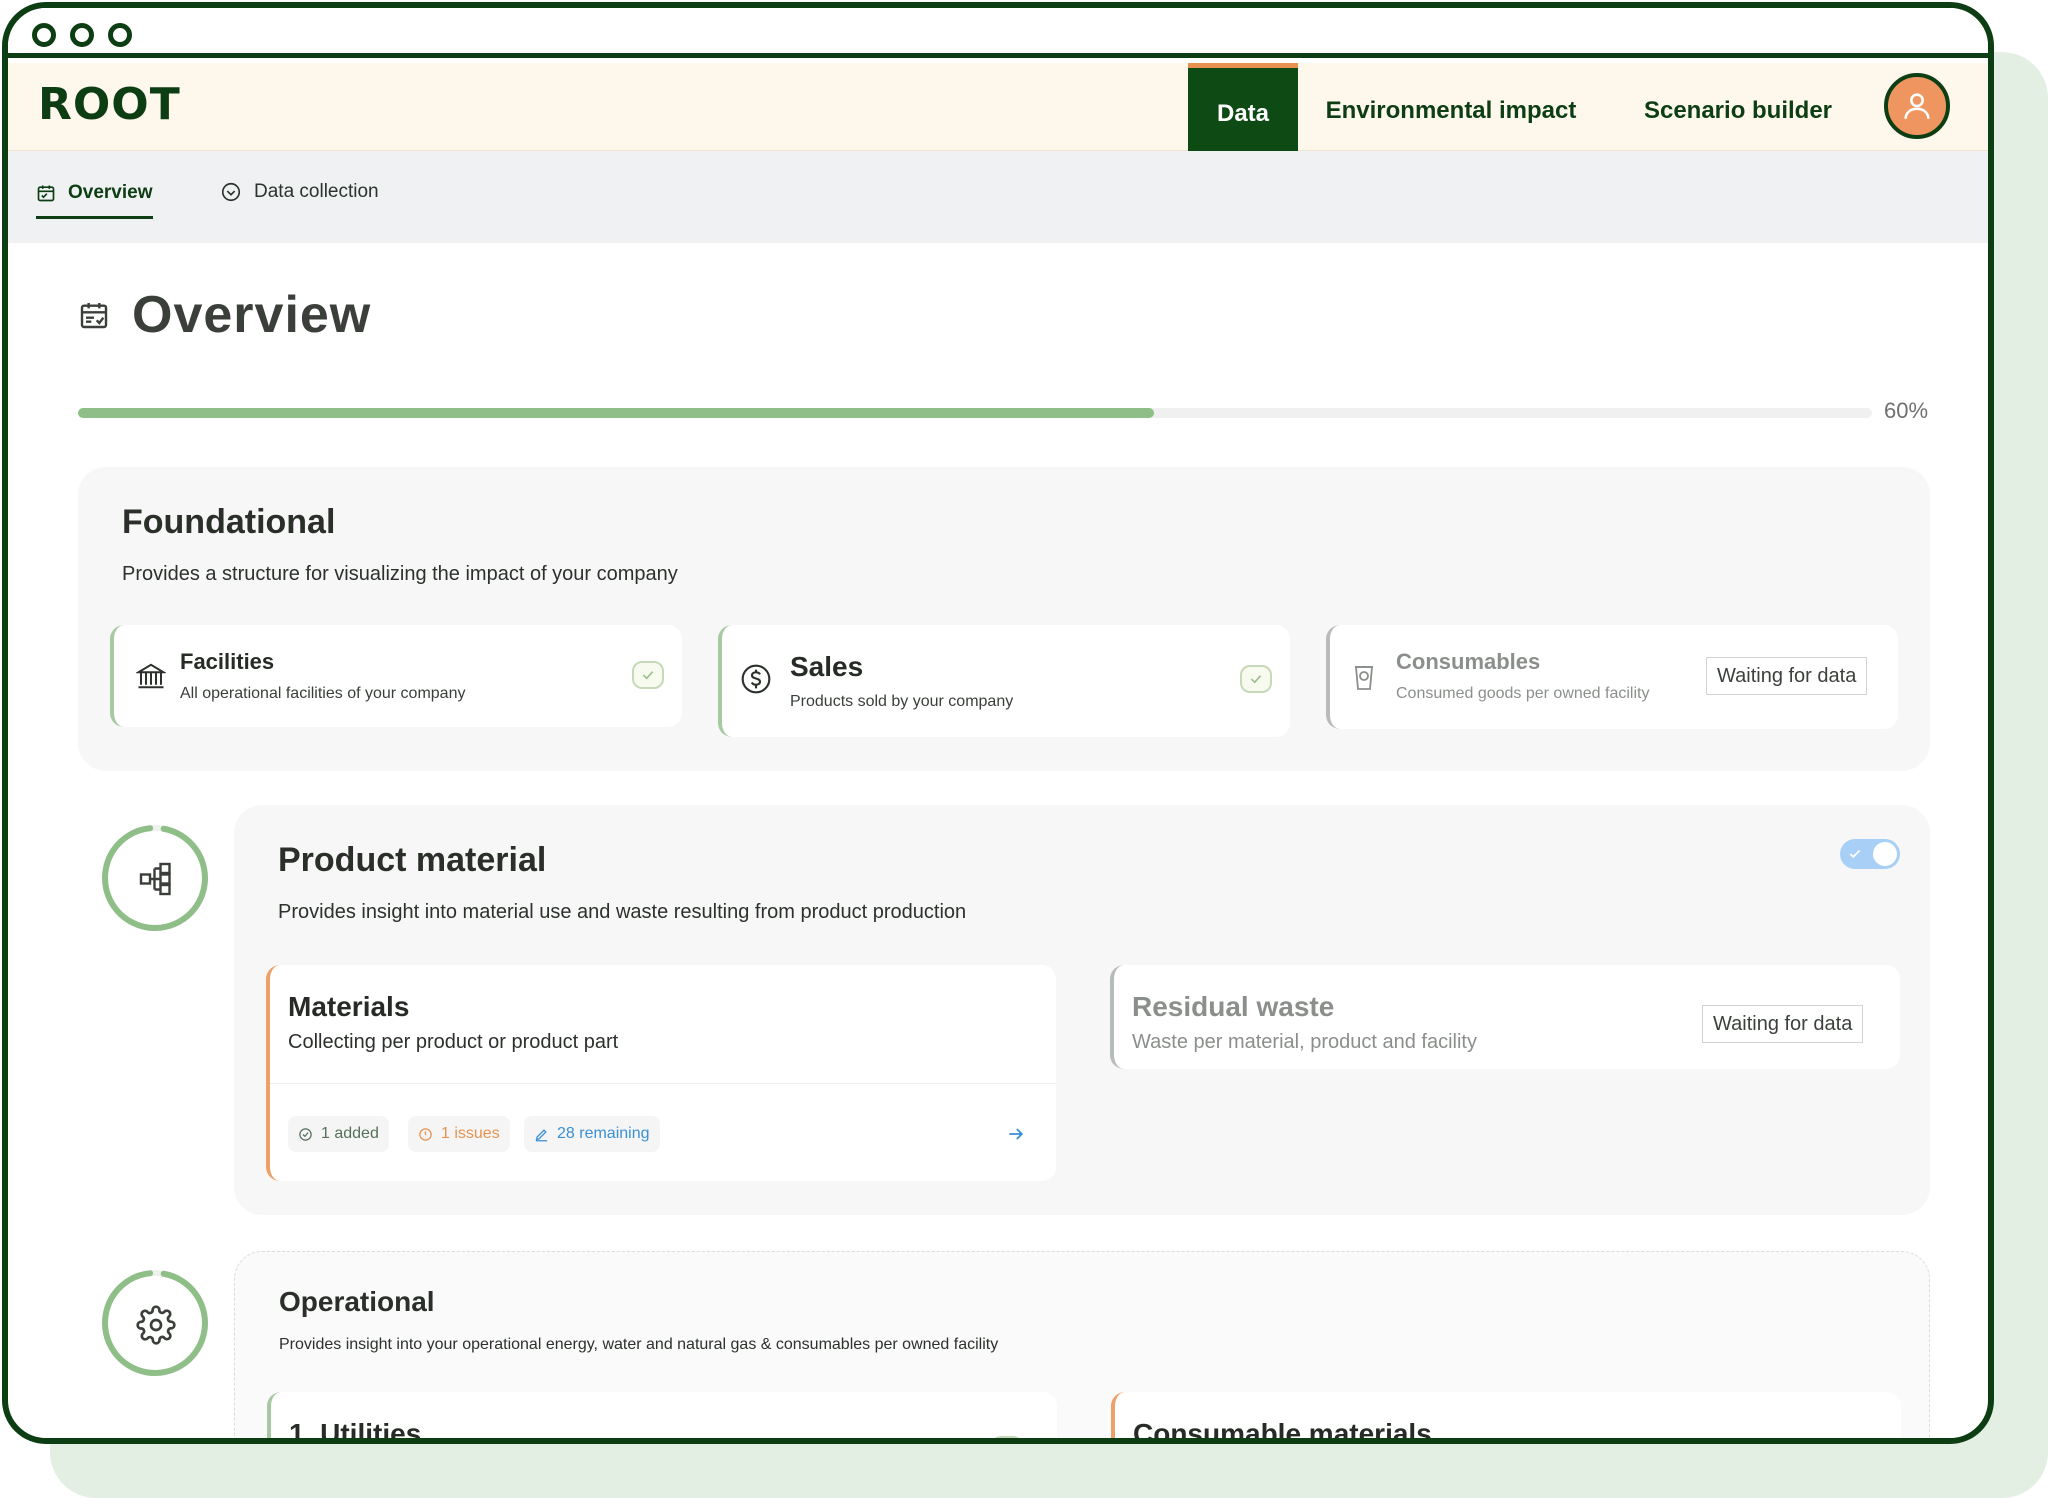 The width and height of the screenshot is (2048, 1498). I want to click on chip-label: 1 added, so click(350, 1133).